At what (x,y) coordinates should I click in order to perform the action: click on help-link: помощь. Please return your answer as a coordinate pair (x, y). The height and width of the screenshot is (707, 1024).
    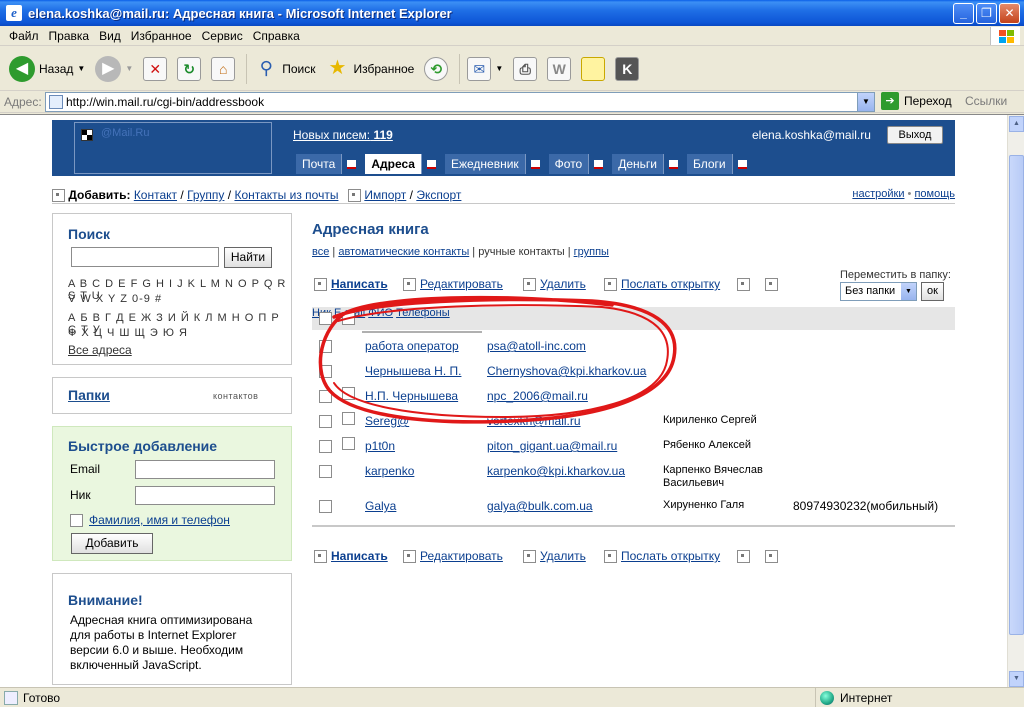
    Looking at the image, I should click on (934, 194).